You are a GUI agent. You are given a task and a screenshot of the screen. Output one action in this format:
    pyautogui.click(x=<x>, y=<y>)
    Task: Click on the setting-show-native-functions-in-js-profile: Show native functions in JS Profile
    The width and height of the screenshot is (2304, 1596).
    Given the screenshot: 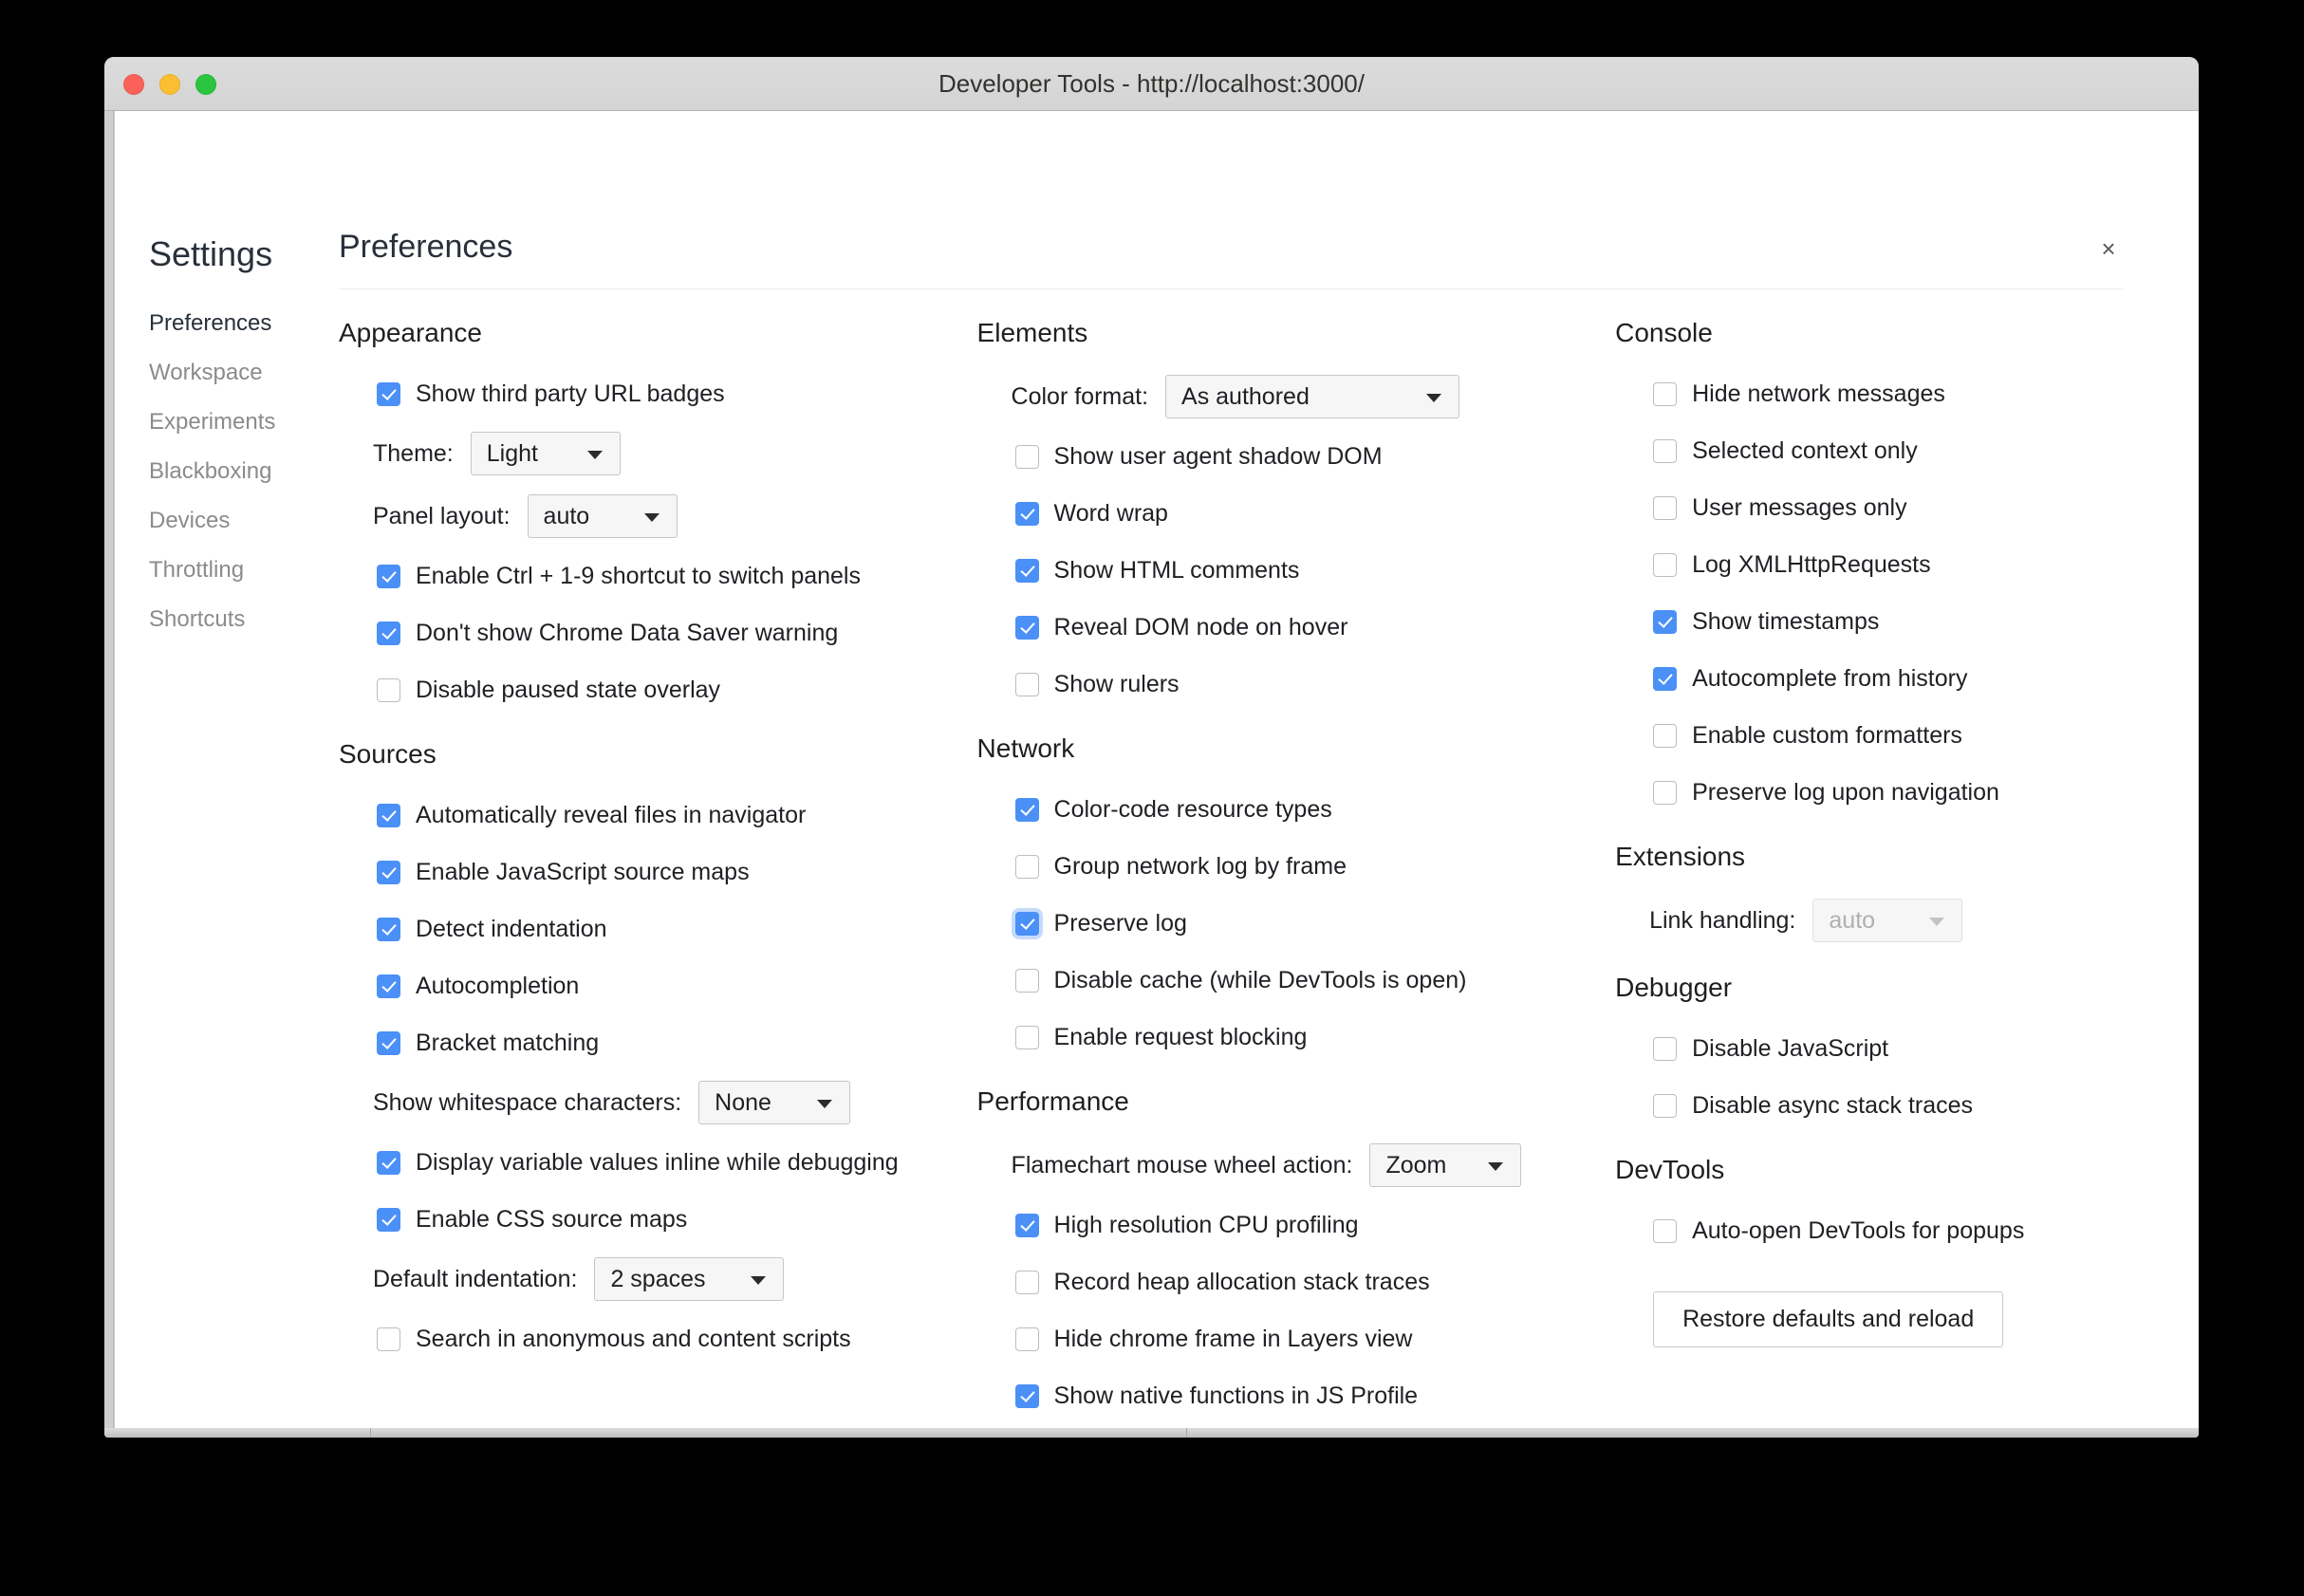 What is the action you would take?
    pyautogui.click(x=1296, y=1395)
    